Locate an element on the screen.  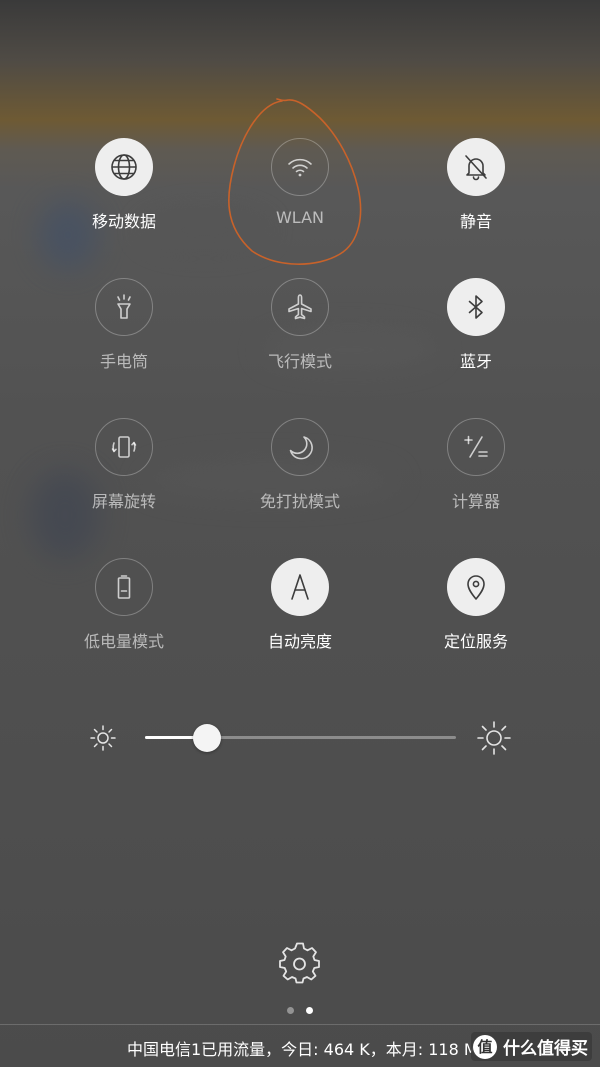
tile-mobile-data: 移动数据 is located at coordinates (124, 188).